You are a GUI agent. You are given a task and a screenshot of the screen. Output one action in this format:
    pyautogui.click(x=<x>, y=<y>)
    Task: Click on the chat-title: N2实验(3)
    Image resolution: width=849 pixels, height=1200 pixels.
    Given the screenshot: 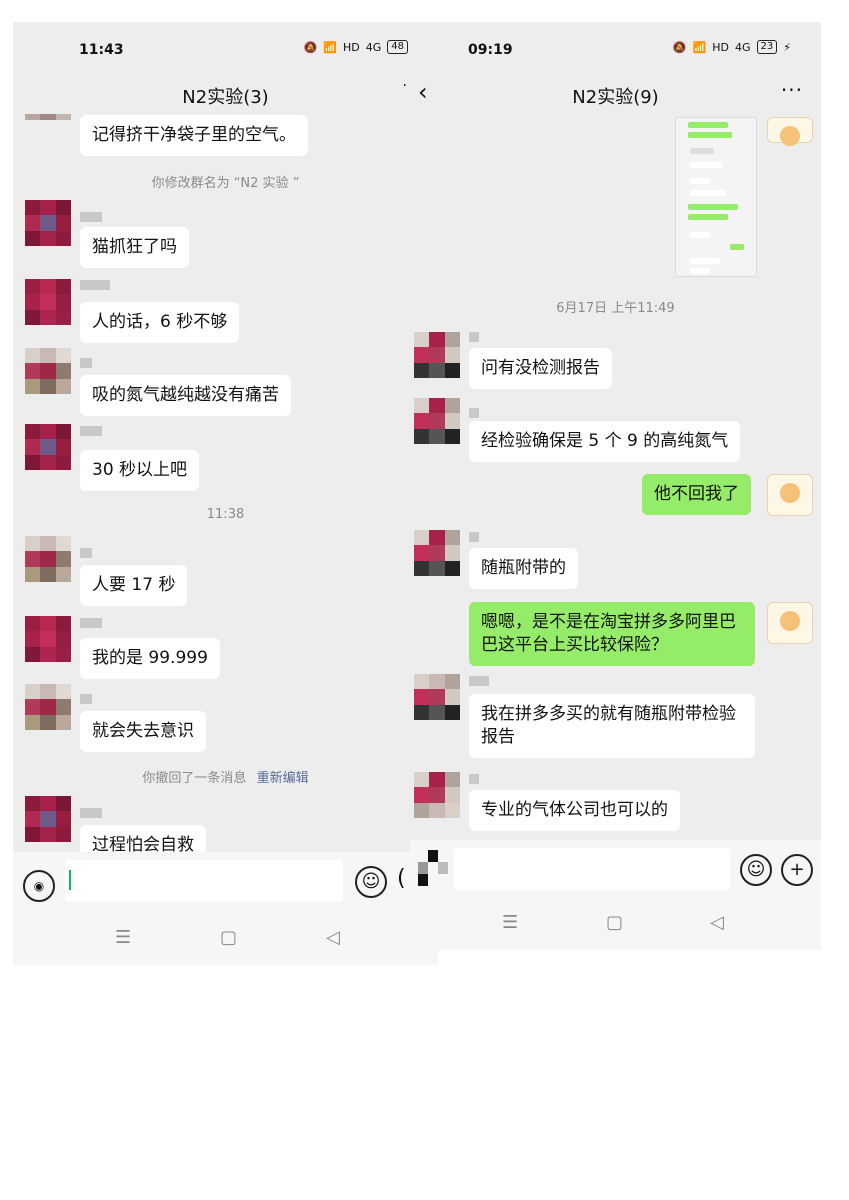 What is the action you would take?
    pyautogui.click(x=225, y=97)
    